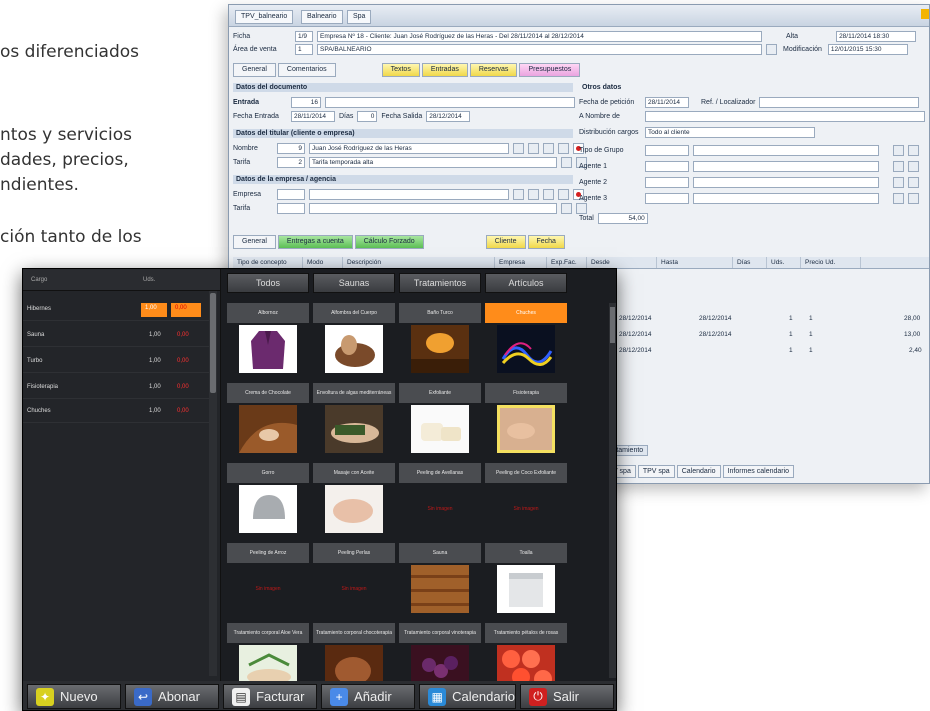  Describe the element at coordinates (785, 116) in the screenshot. I see `nombre-de-field` at that location.